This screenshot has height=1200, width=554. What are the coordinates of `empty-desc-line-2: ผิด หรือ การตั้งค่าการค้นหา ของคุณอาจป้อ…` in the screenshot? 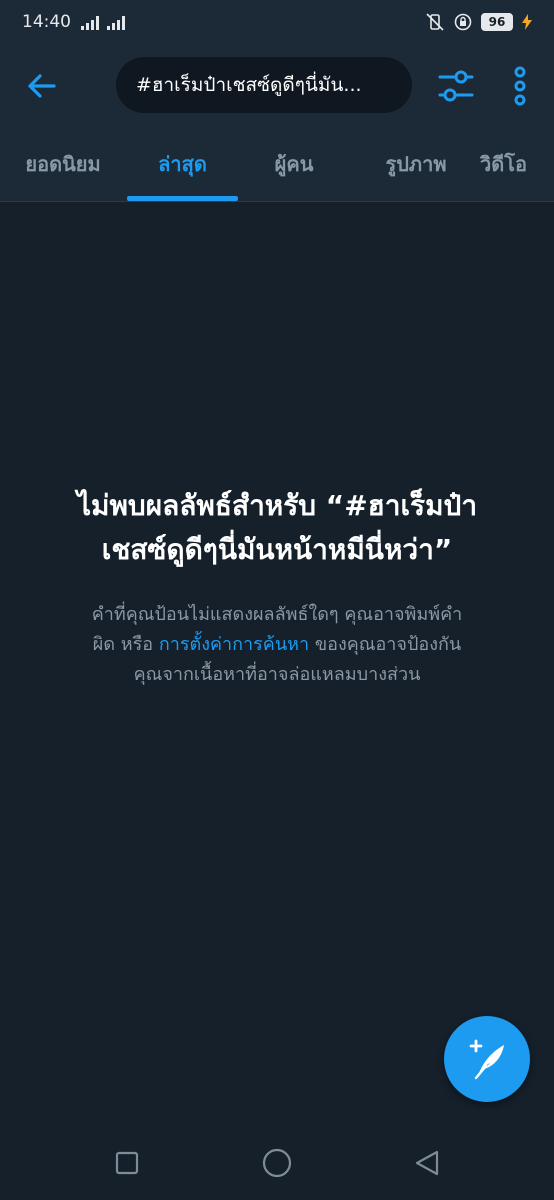 It's located at (277, 645).